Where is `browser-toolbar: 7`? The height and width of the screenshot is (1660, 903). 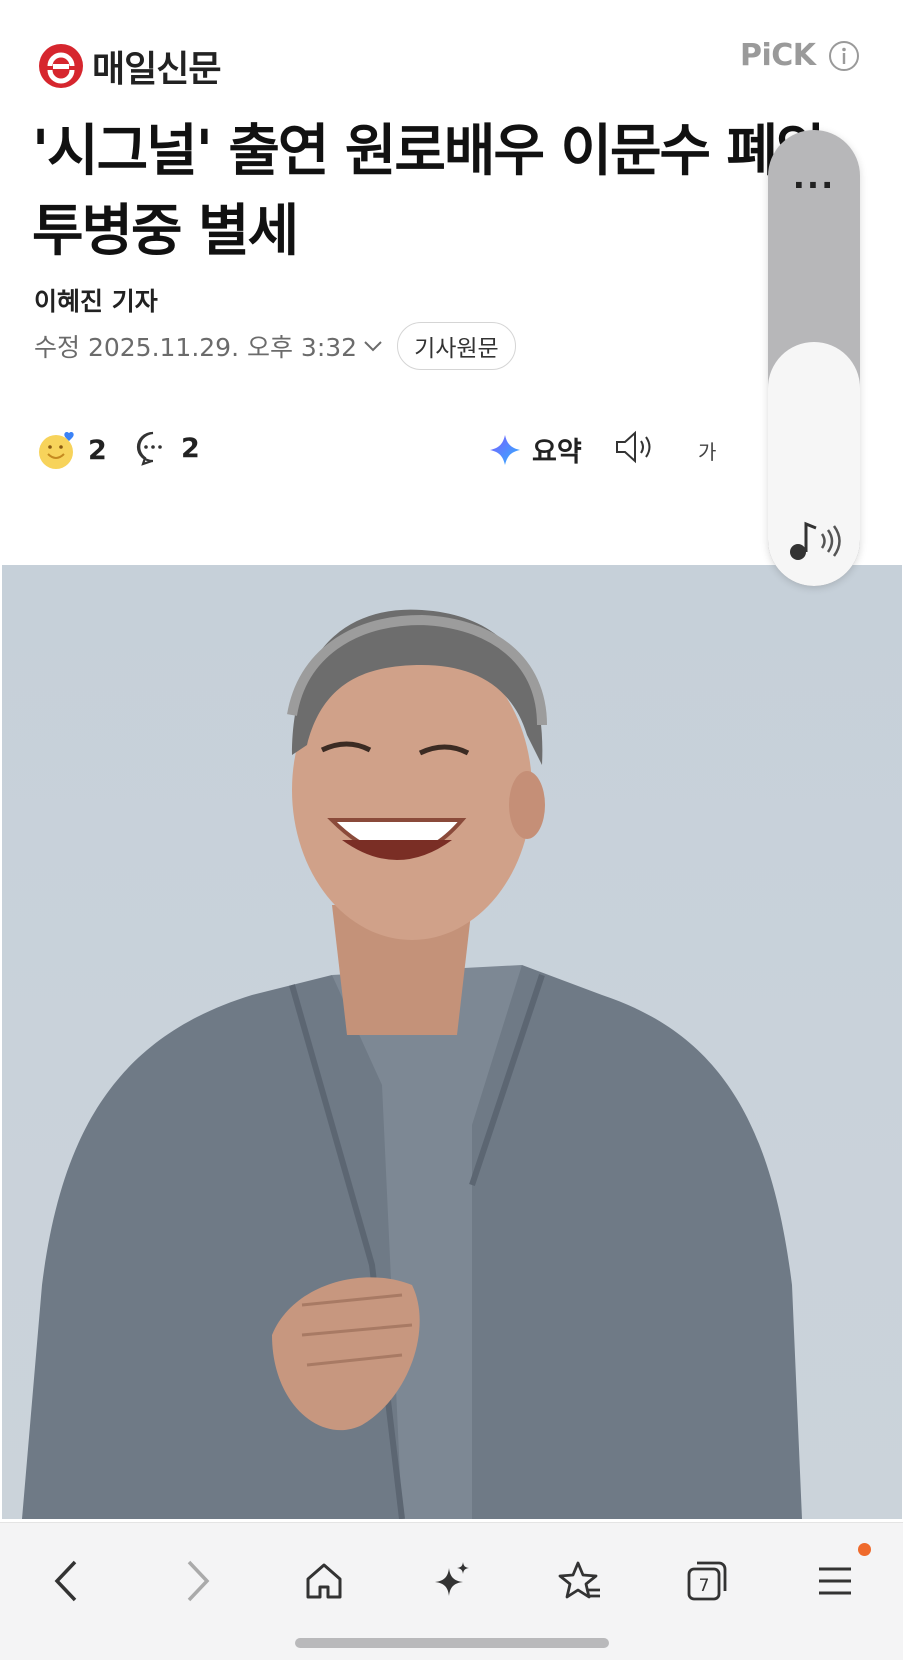
browser-toolbar: 7 is located at coordinates (451, 1591).